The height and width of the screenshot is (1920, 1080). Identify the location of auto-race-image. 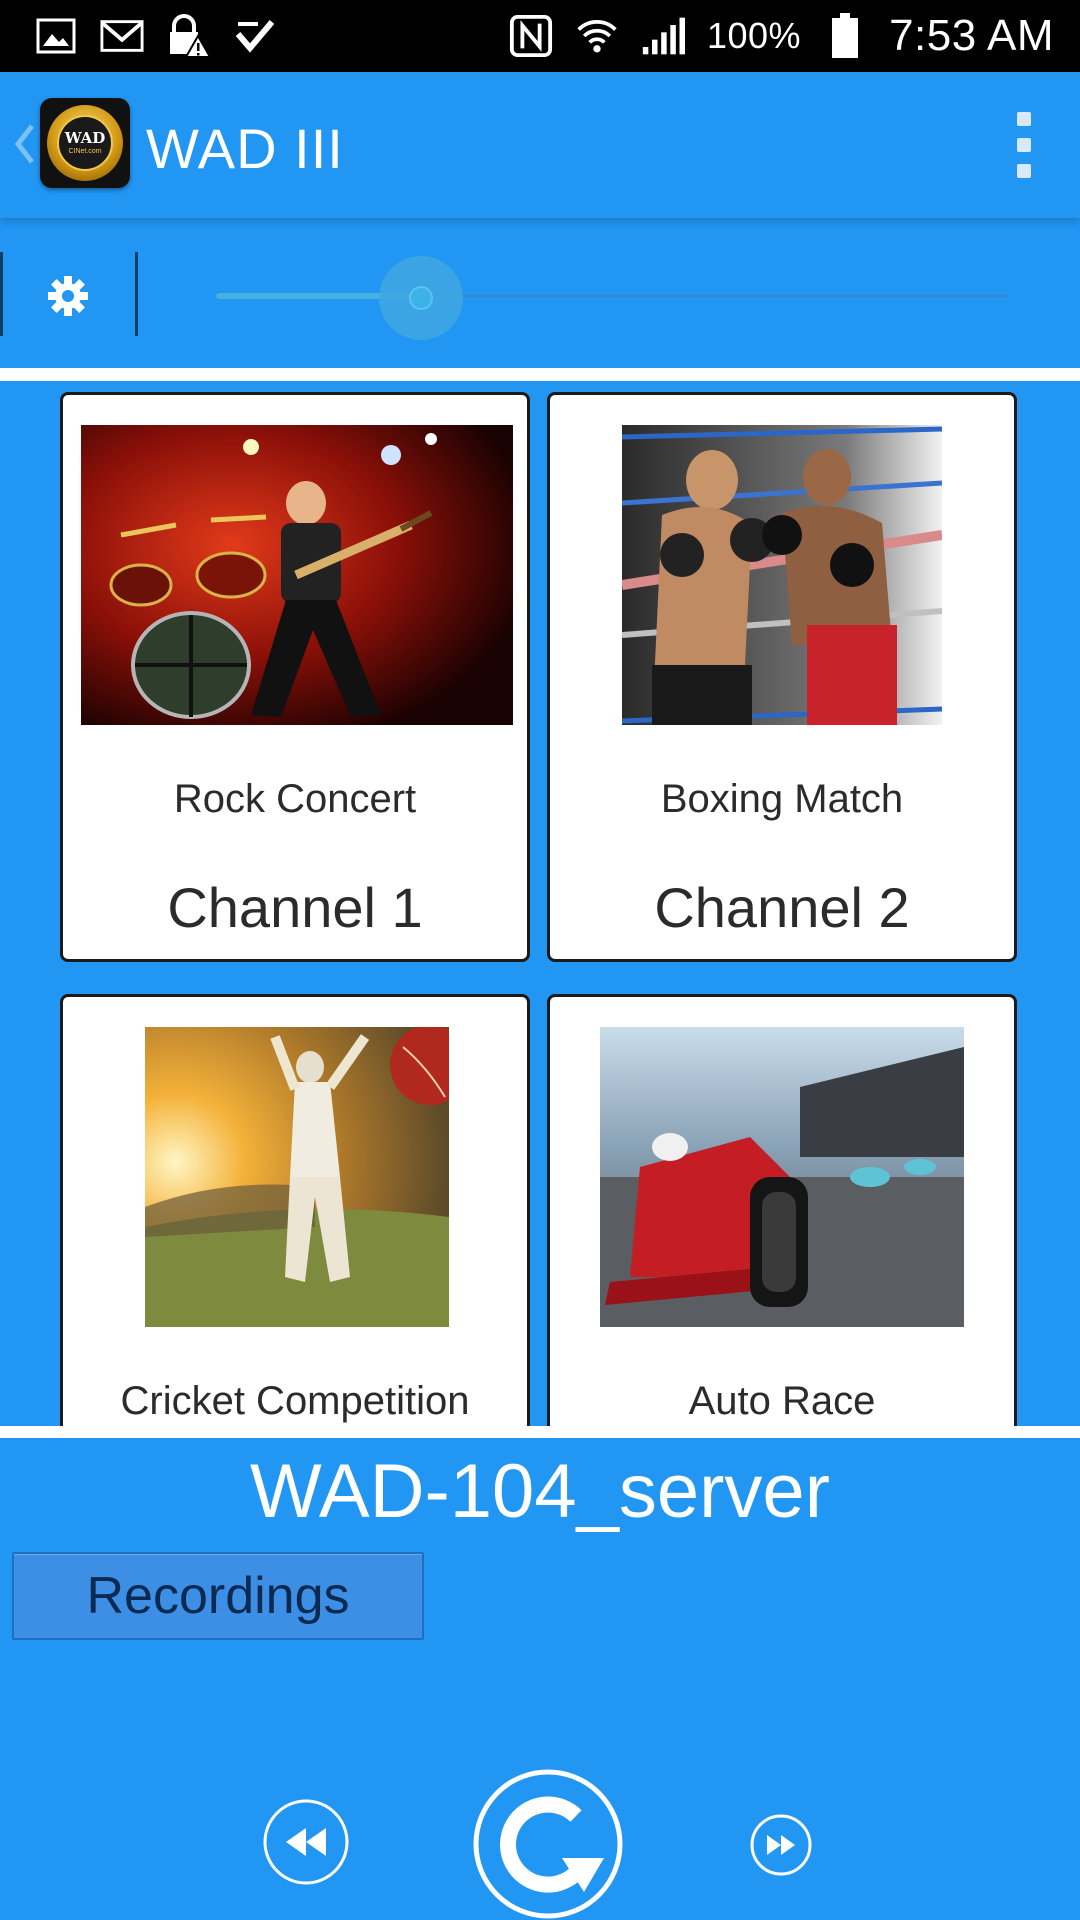
(782, 1177).